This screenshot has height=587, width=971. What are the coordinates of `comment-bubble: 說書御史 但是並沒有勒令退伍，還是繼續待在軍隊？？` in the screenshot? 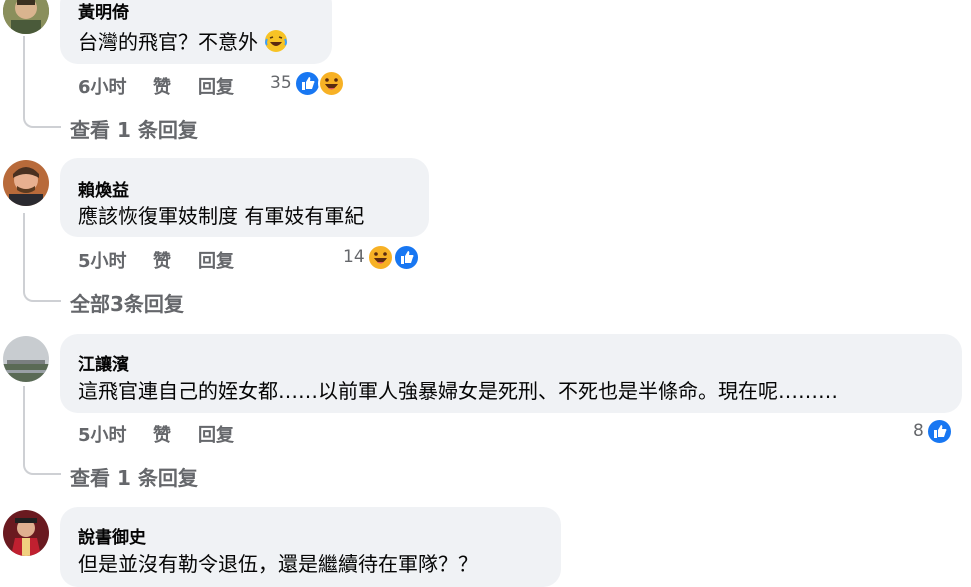 It's located at (310, 547).